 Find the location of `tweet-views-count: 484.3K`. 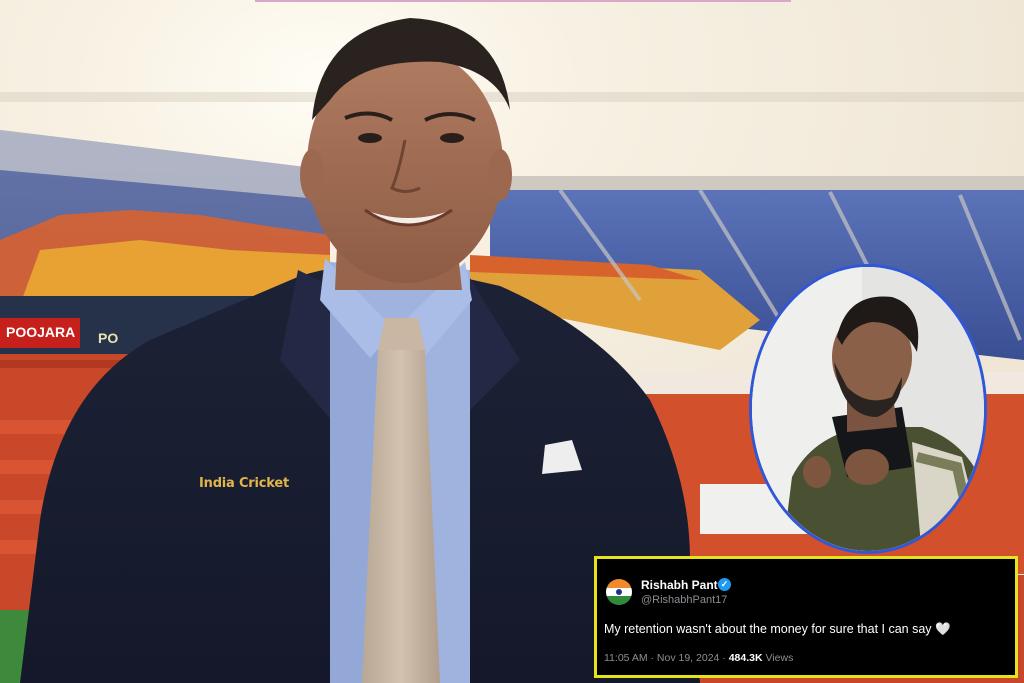

tweet-views-count: 484.3K is located at coordinates (745, 658).